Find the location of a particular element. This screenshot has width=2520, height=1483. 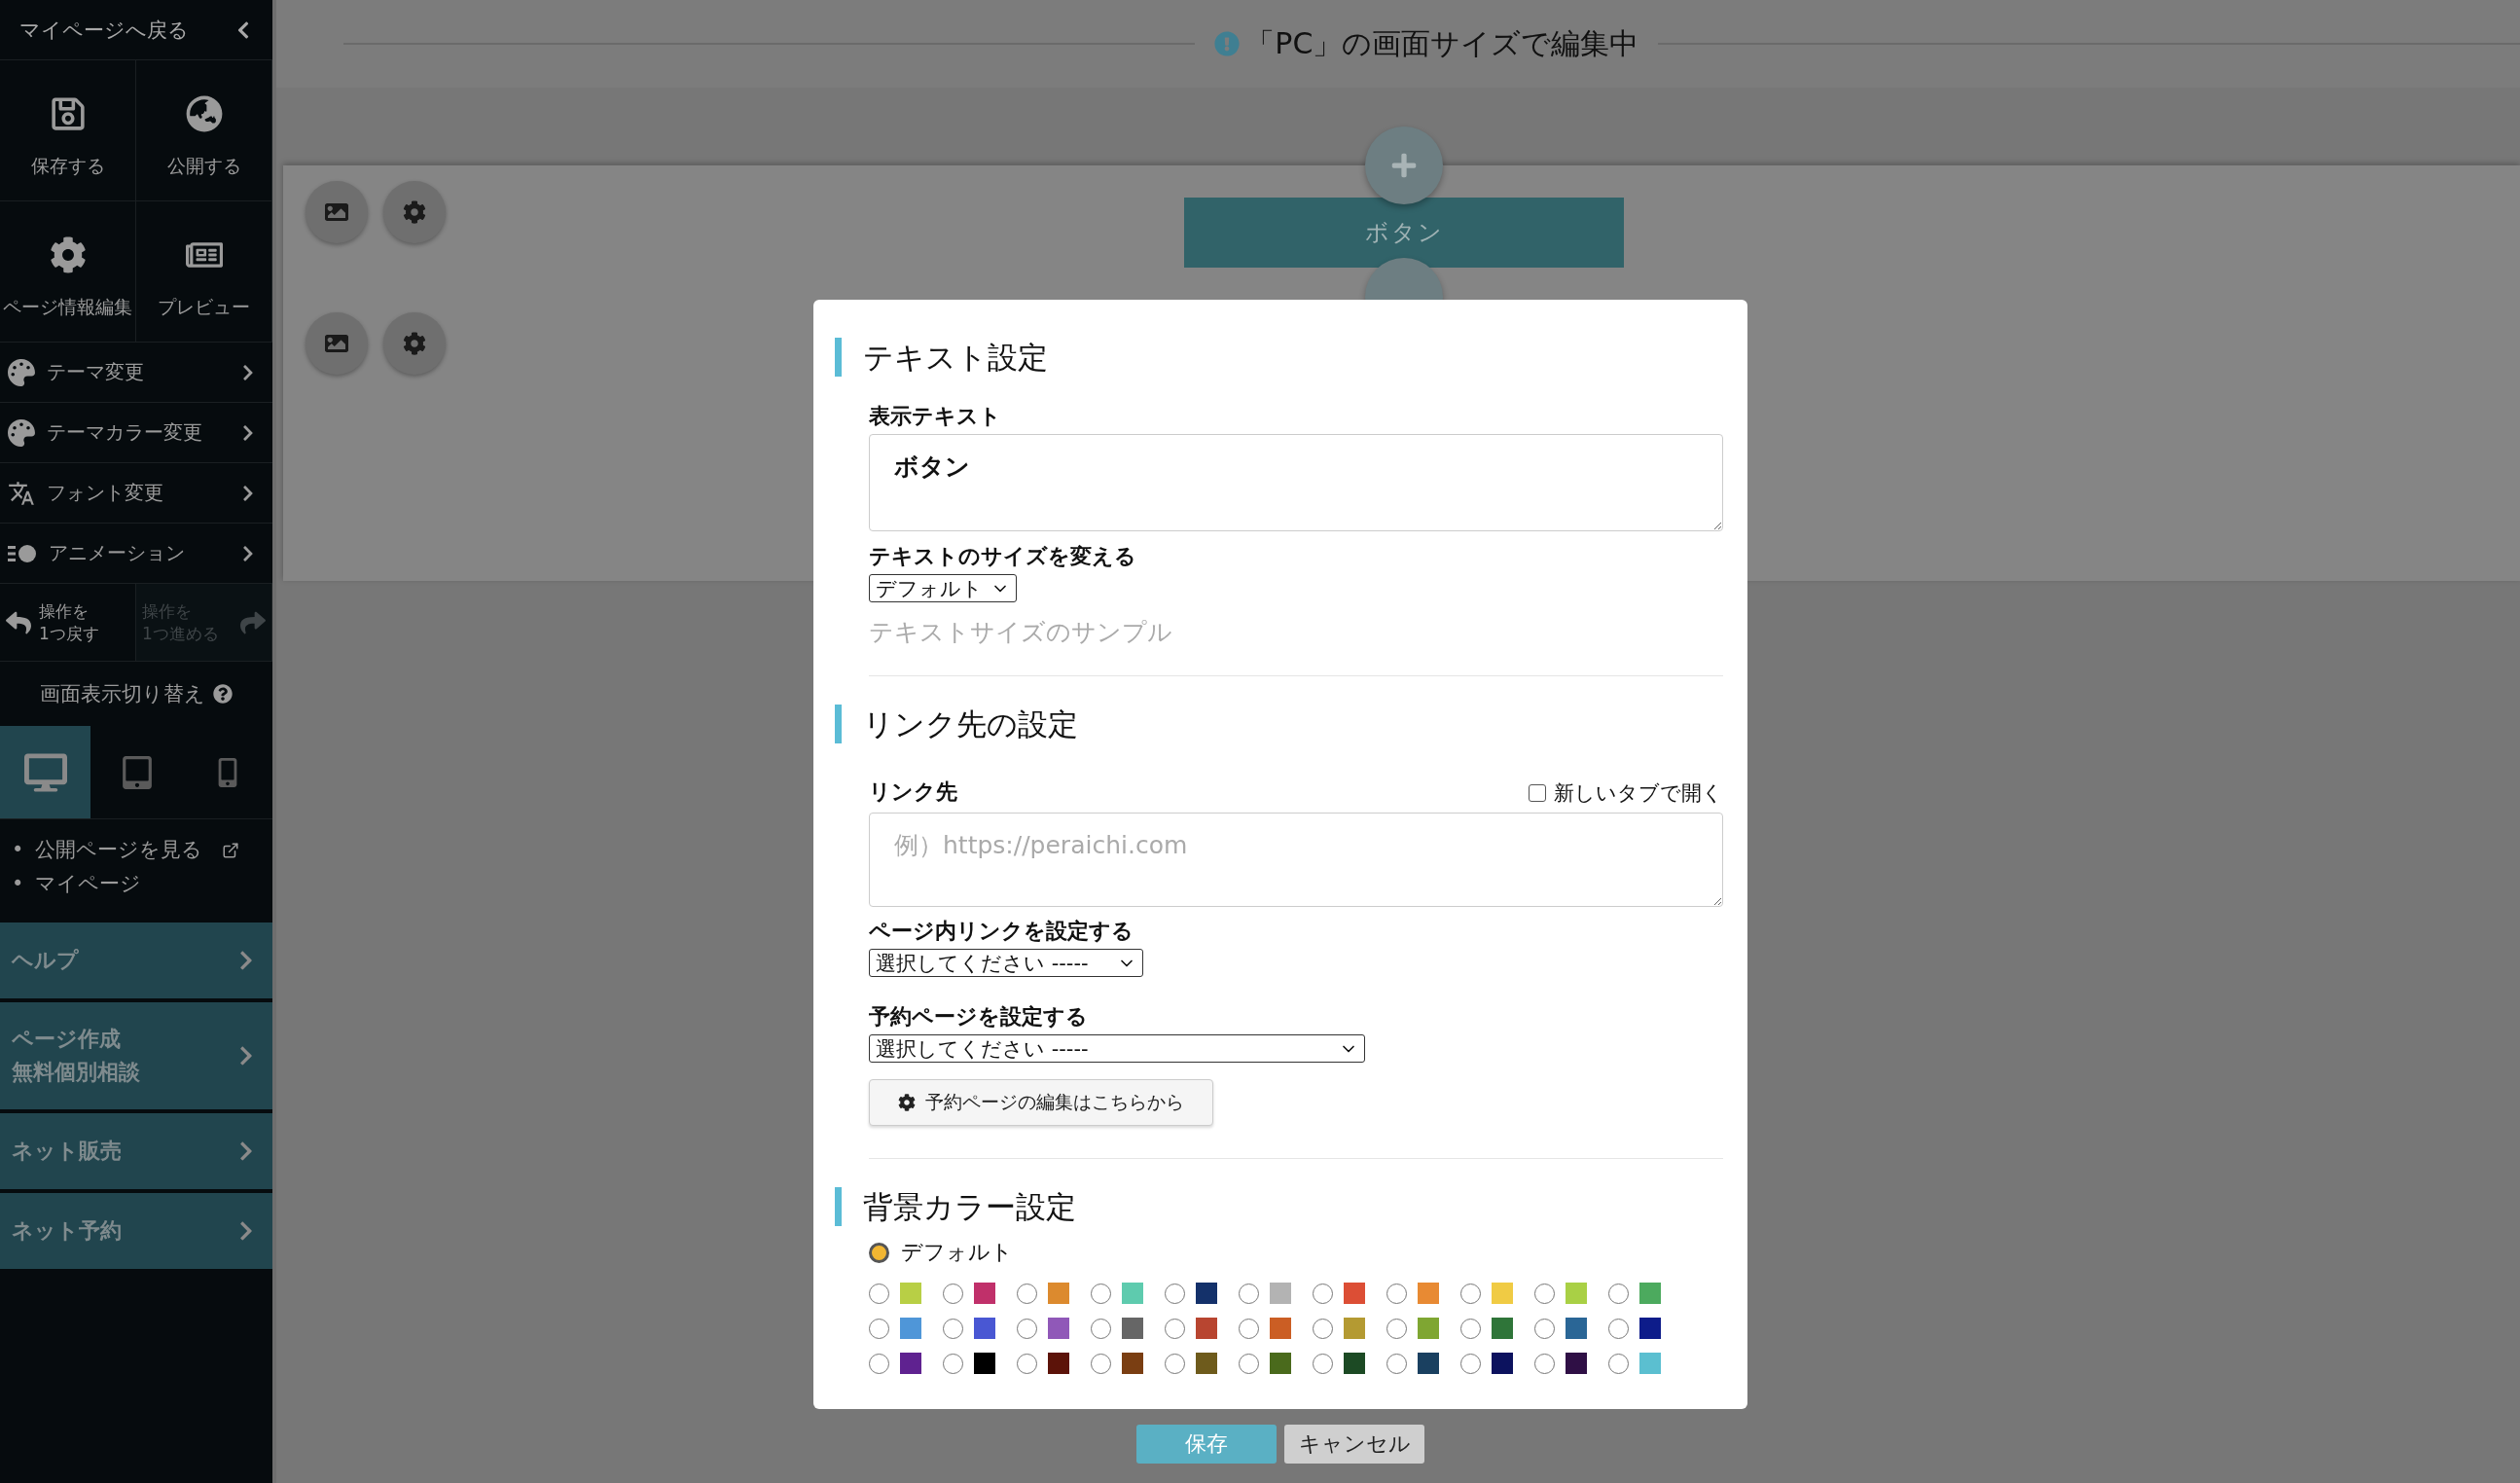

field-label: リンク先 is located at coordinates (913, 792).